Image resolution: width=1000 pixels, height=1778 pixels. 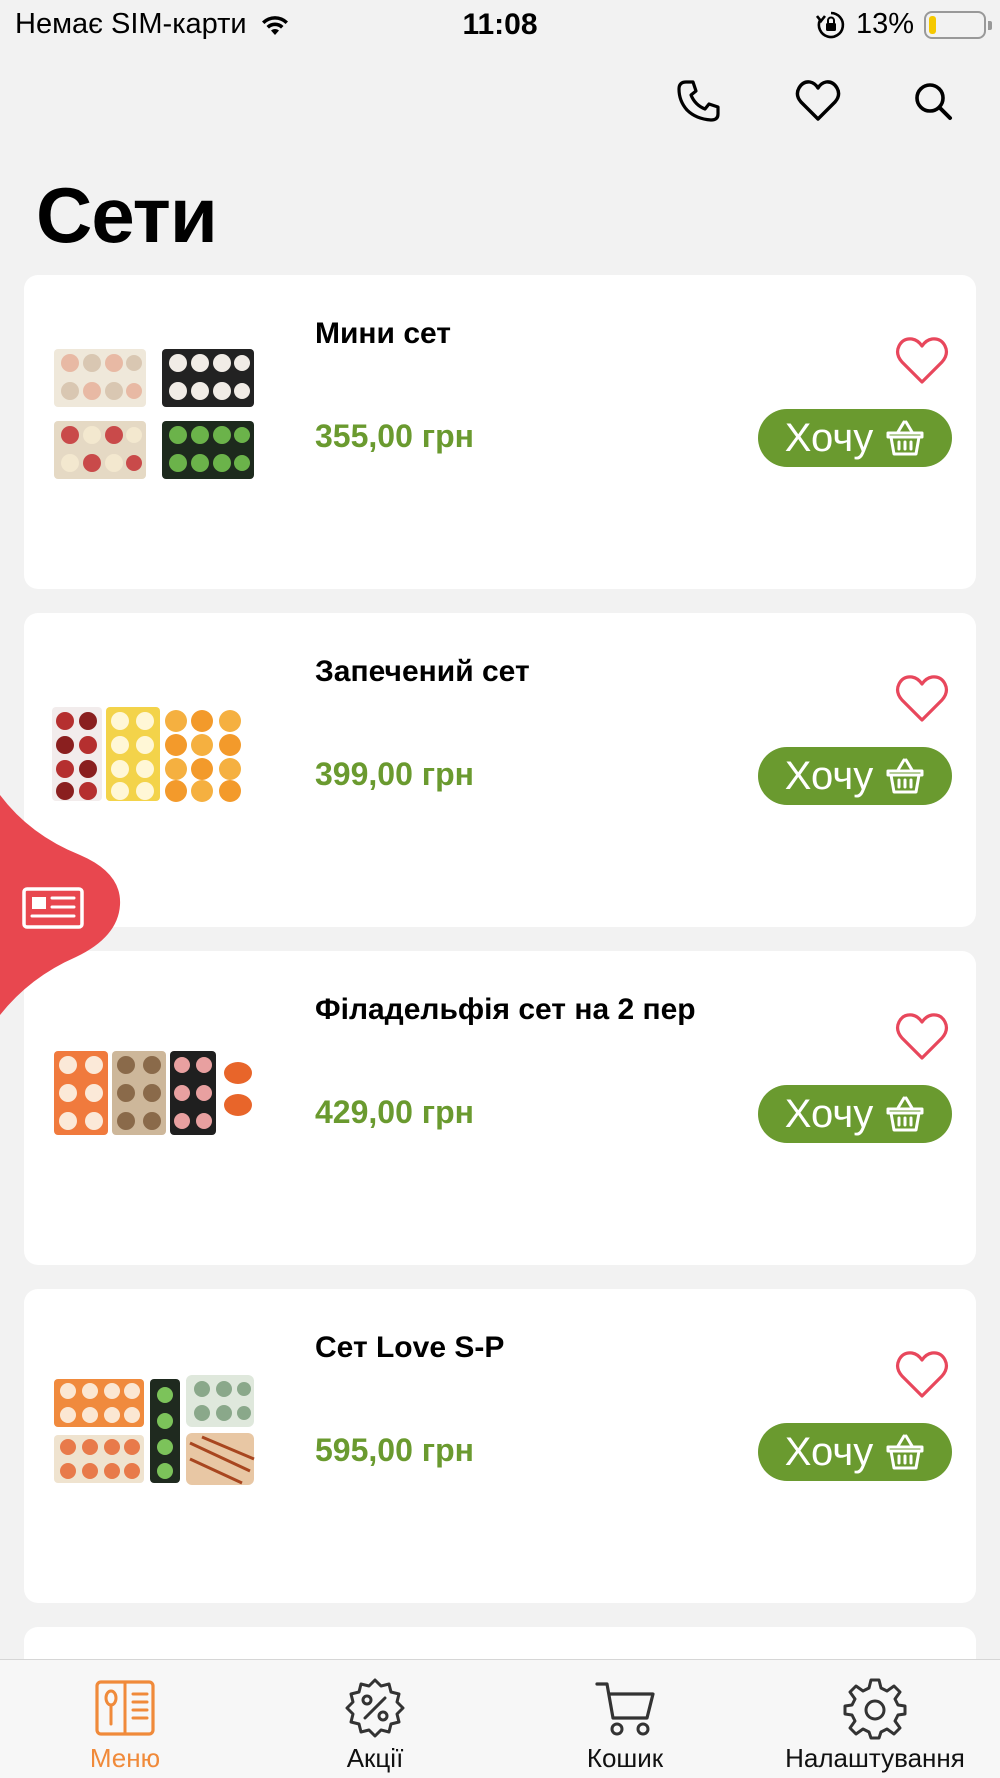 I want to click on orientation-lock-icon, so click(x=830, y=24).